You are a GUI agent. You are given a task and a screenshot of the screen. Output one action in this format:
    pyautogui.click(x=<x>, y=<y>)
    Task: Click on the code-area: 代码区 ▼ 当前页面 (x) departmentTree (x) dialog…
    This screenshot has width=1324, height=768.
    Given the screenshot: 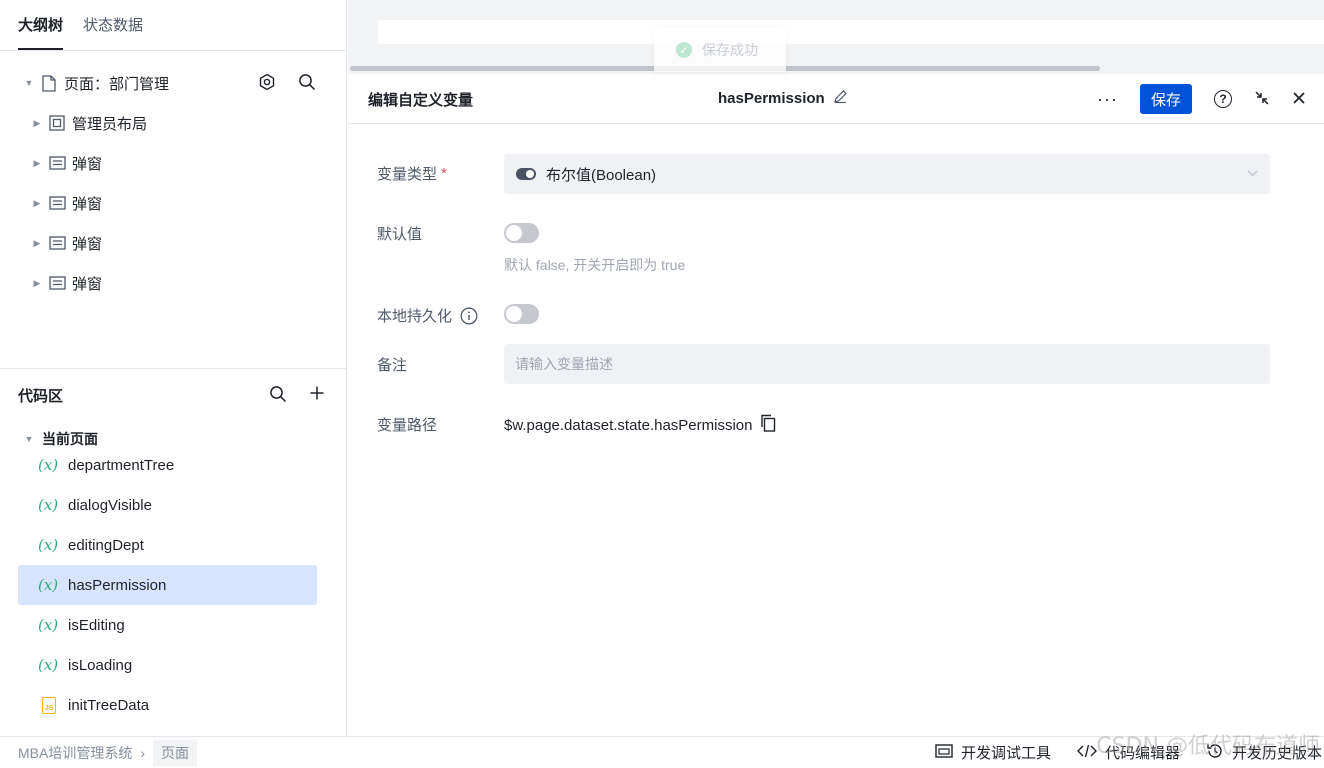 What is the action you would take?
    pyautogui.click(x=173, y=552)
    